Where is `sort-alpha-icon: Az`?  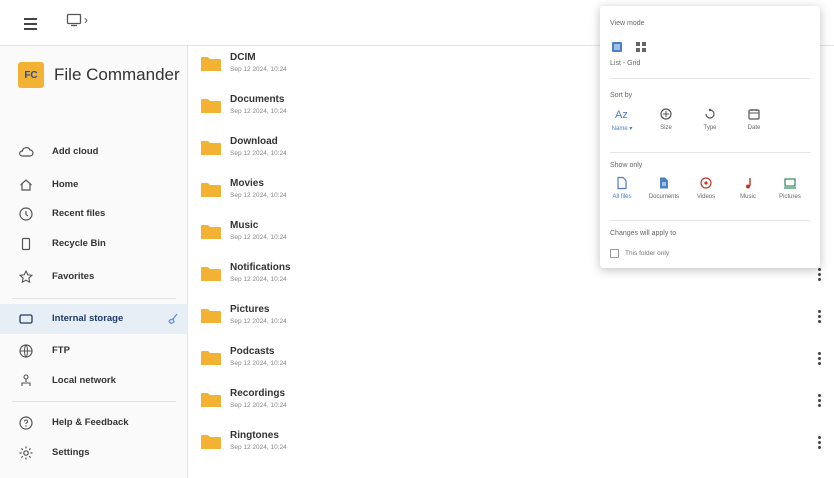 sort-alpha-icon: Az is located at coordinates (621, 115).